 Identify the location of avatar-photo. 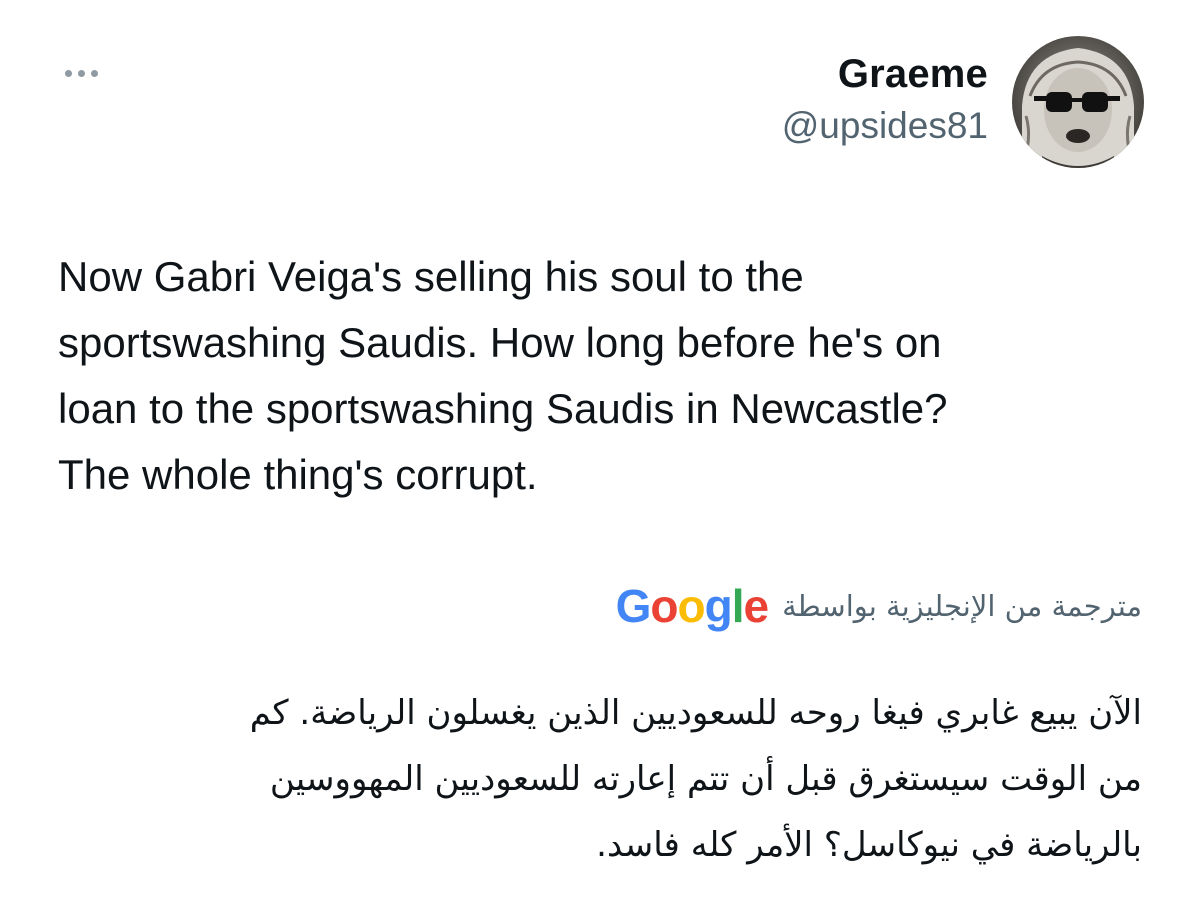
(1078, 102).